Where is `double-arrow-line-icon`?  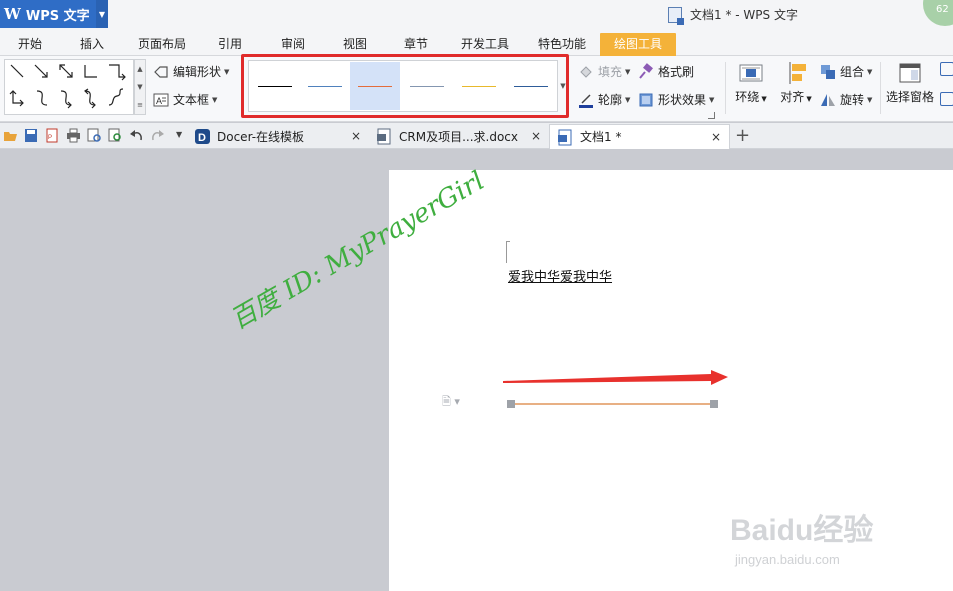 double-arrow-line-icon is located at coordinates (66, 71).